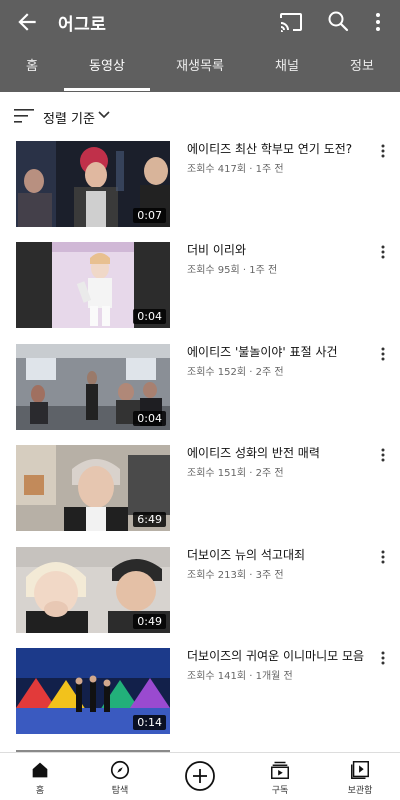 Image resolution: width=400 pixels, height=800 pixels. What do you see at coordinates (149, 722) in the screenshot?
I see `video-duration: 0:14` at bounding box center [149, 722].